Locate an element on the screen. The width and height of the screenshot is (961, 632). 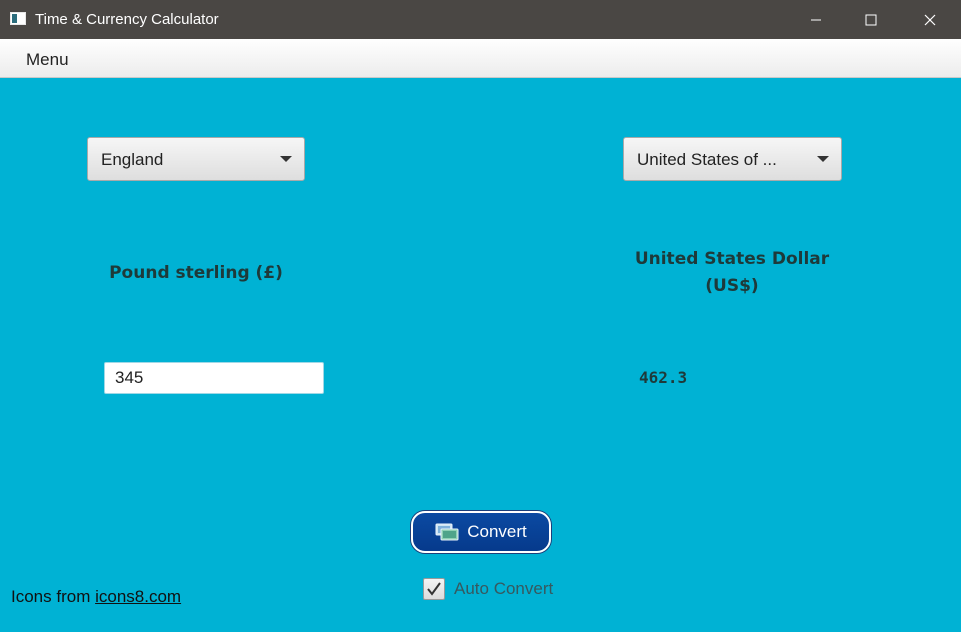
convert-button-label: Convert is located at coordinates (497, 531).